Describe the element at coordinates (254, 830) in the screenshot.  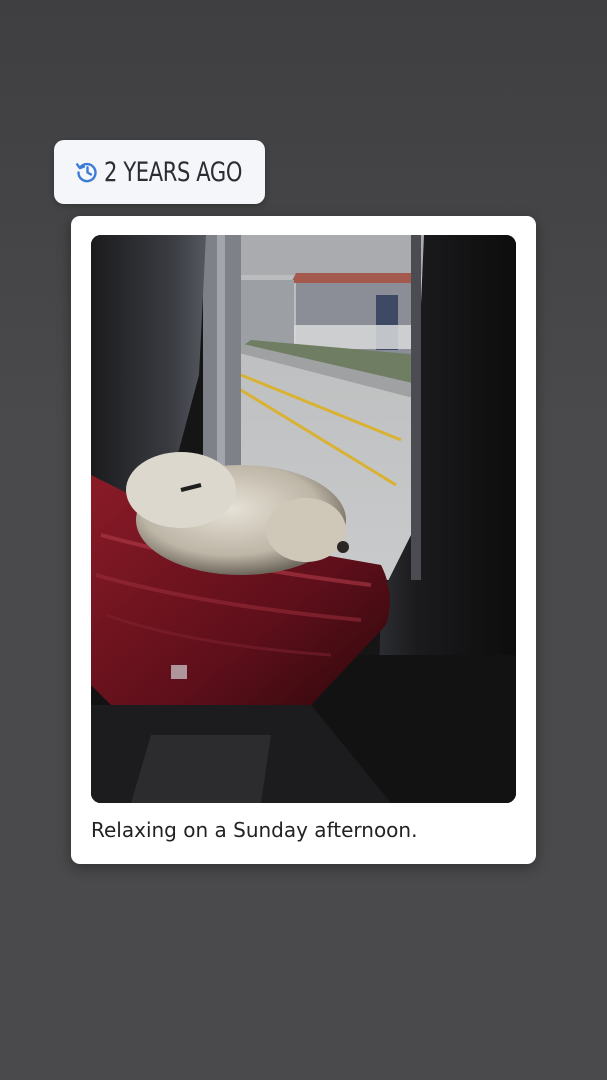
I see `post-caption: Relaxing on a Sunday afternoon.` at that location.